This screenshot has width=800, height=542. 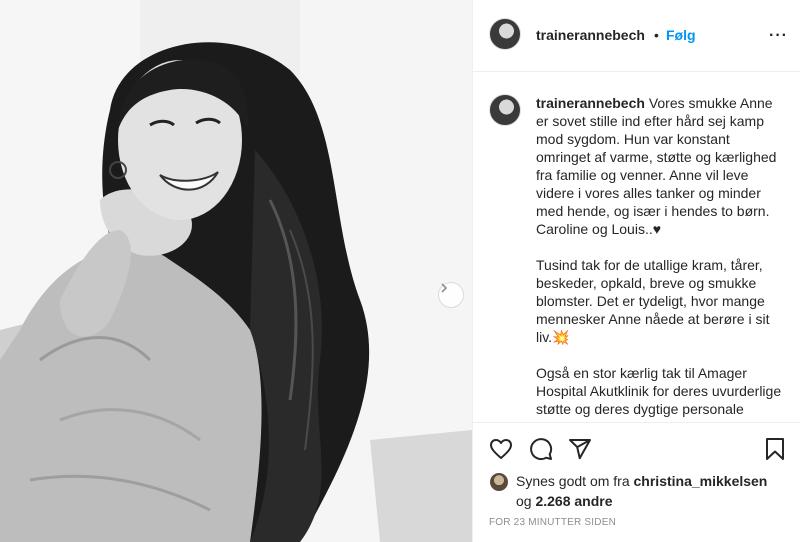 What do you see at coordinates (501, 449) in the screenshot?
I see `heart-icon` at bounding box center [501, 449].